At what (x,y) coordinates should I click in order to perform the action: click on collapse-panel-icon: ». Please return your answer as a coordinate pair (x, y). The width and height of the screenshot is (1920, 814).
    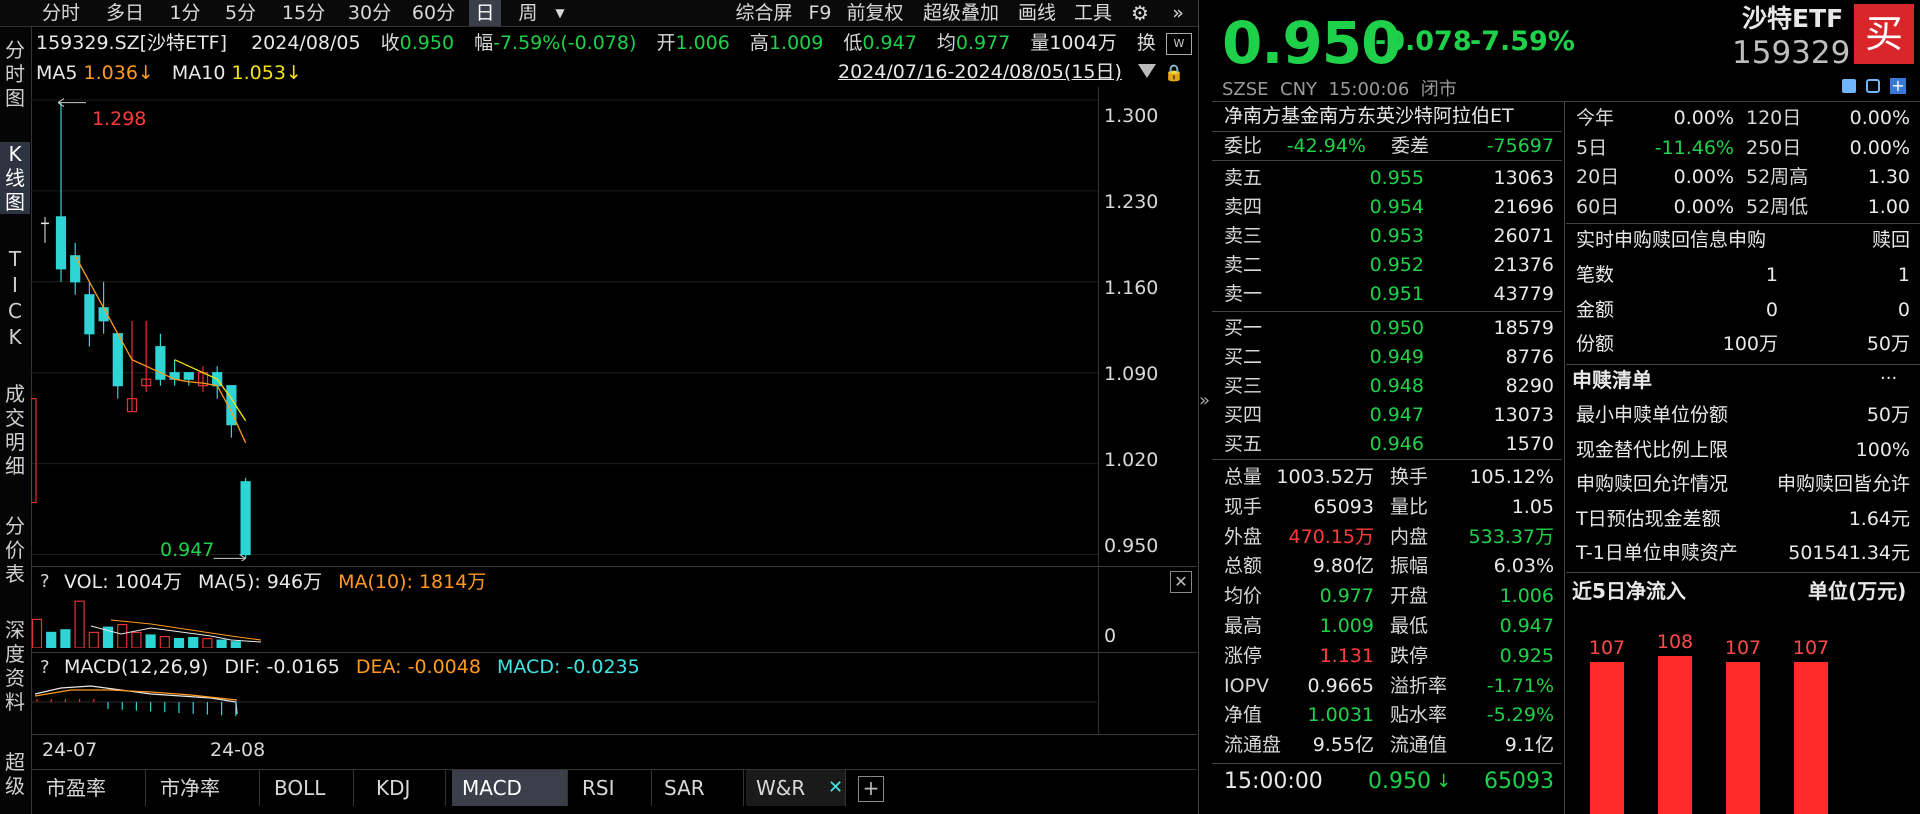
    Looking at the image, I should click on (1204, 401).